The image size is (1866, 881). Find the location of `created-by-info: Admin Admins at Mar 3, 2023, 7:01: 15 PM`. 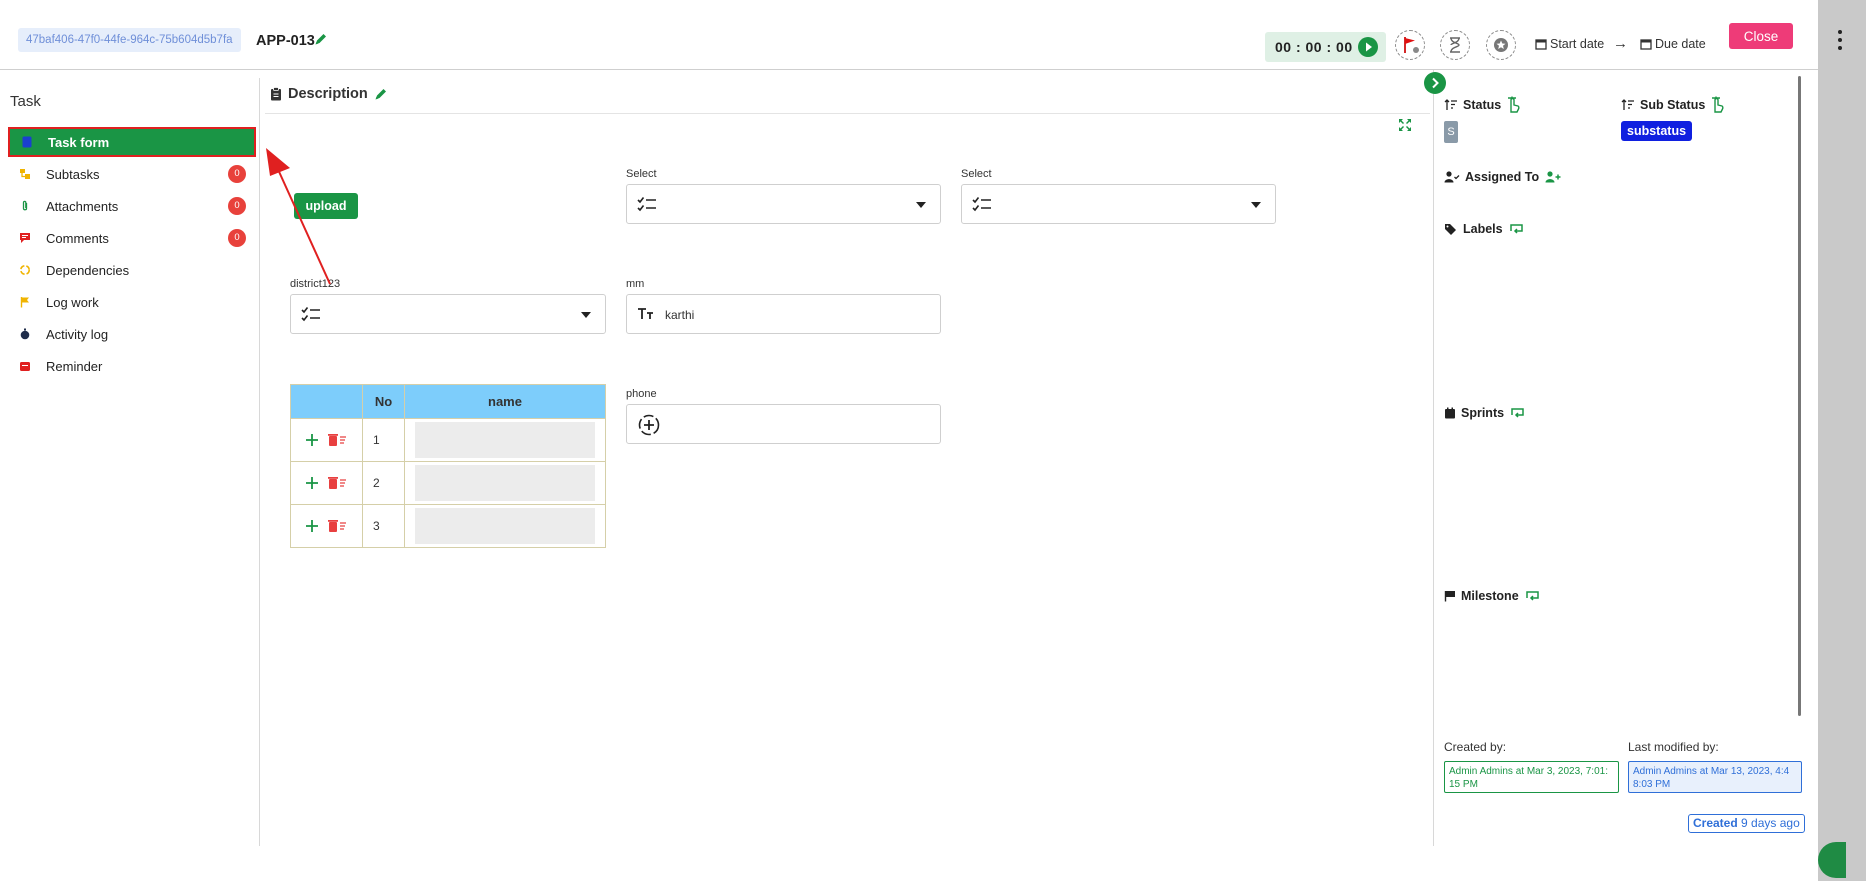

created-by-info: Admin Admins at Mar 3, 2023, 7:01: 15 PM is located at coordinates (1531, 777).